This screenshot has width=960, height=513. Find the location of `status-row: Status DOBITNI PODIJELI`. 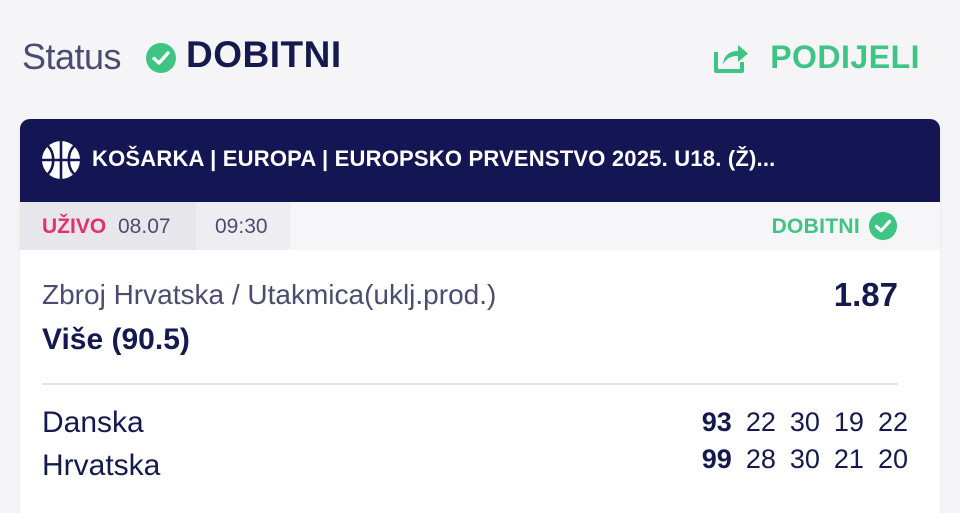

status-row: Status DOBITNI PODIJELI is located at coordinates (471, 58).